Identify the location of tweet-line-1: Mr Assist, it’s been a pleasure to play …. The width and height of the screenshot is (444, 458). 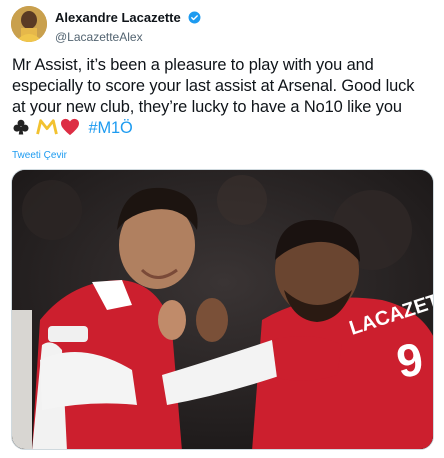
(193, 65).